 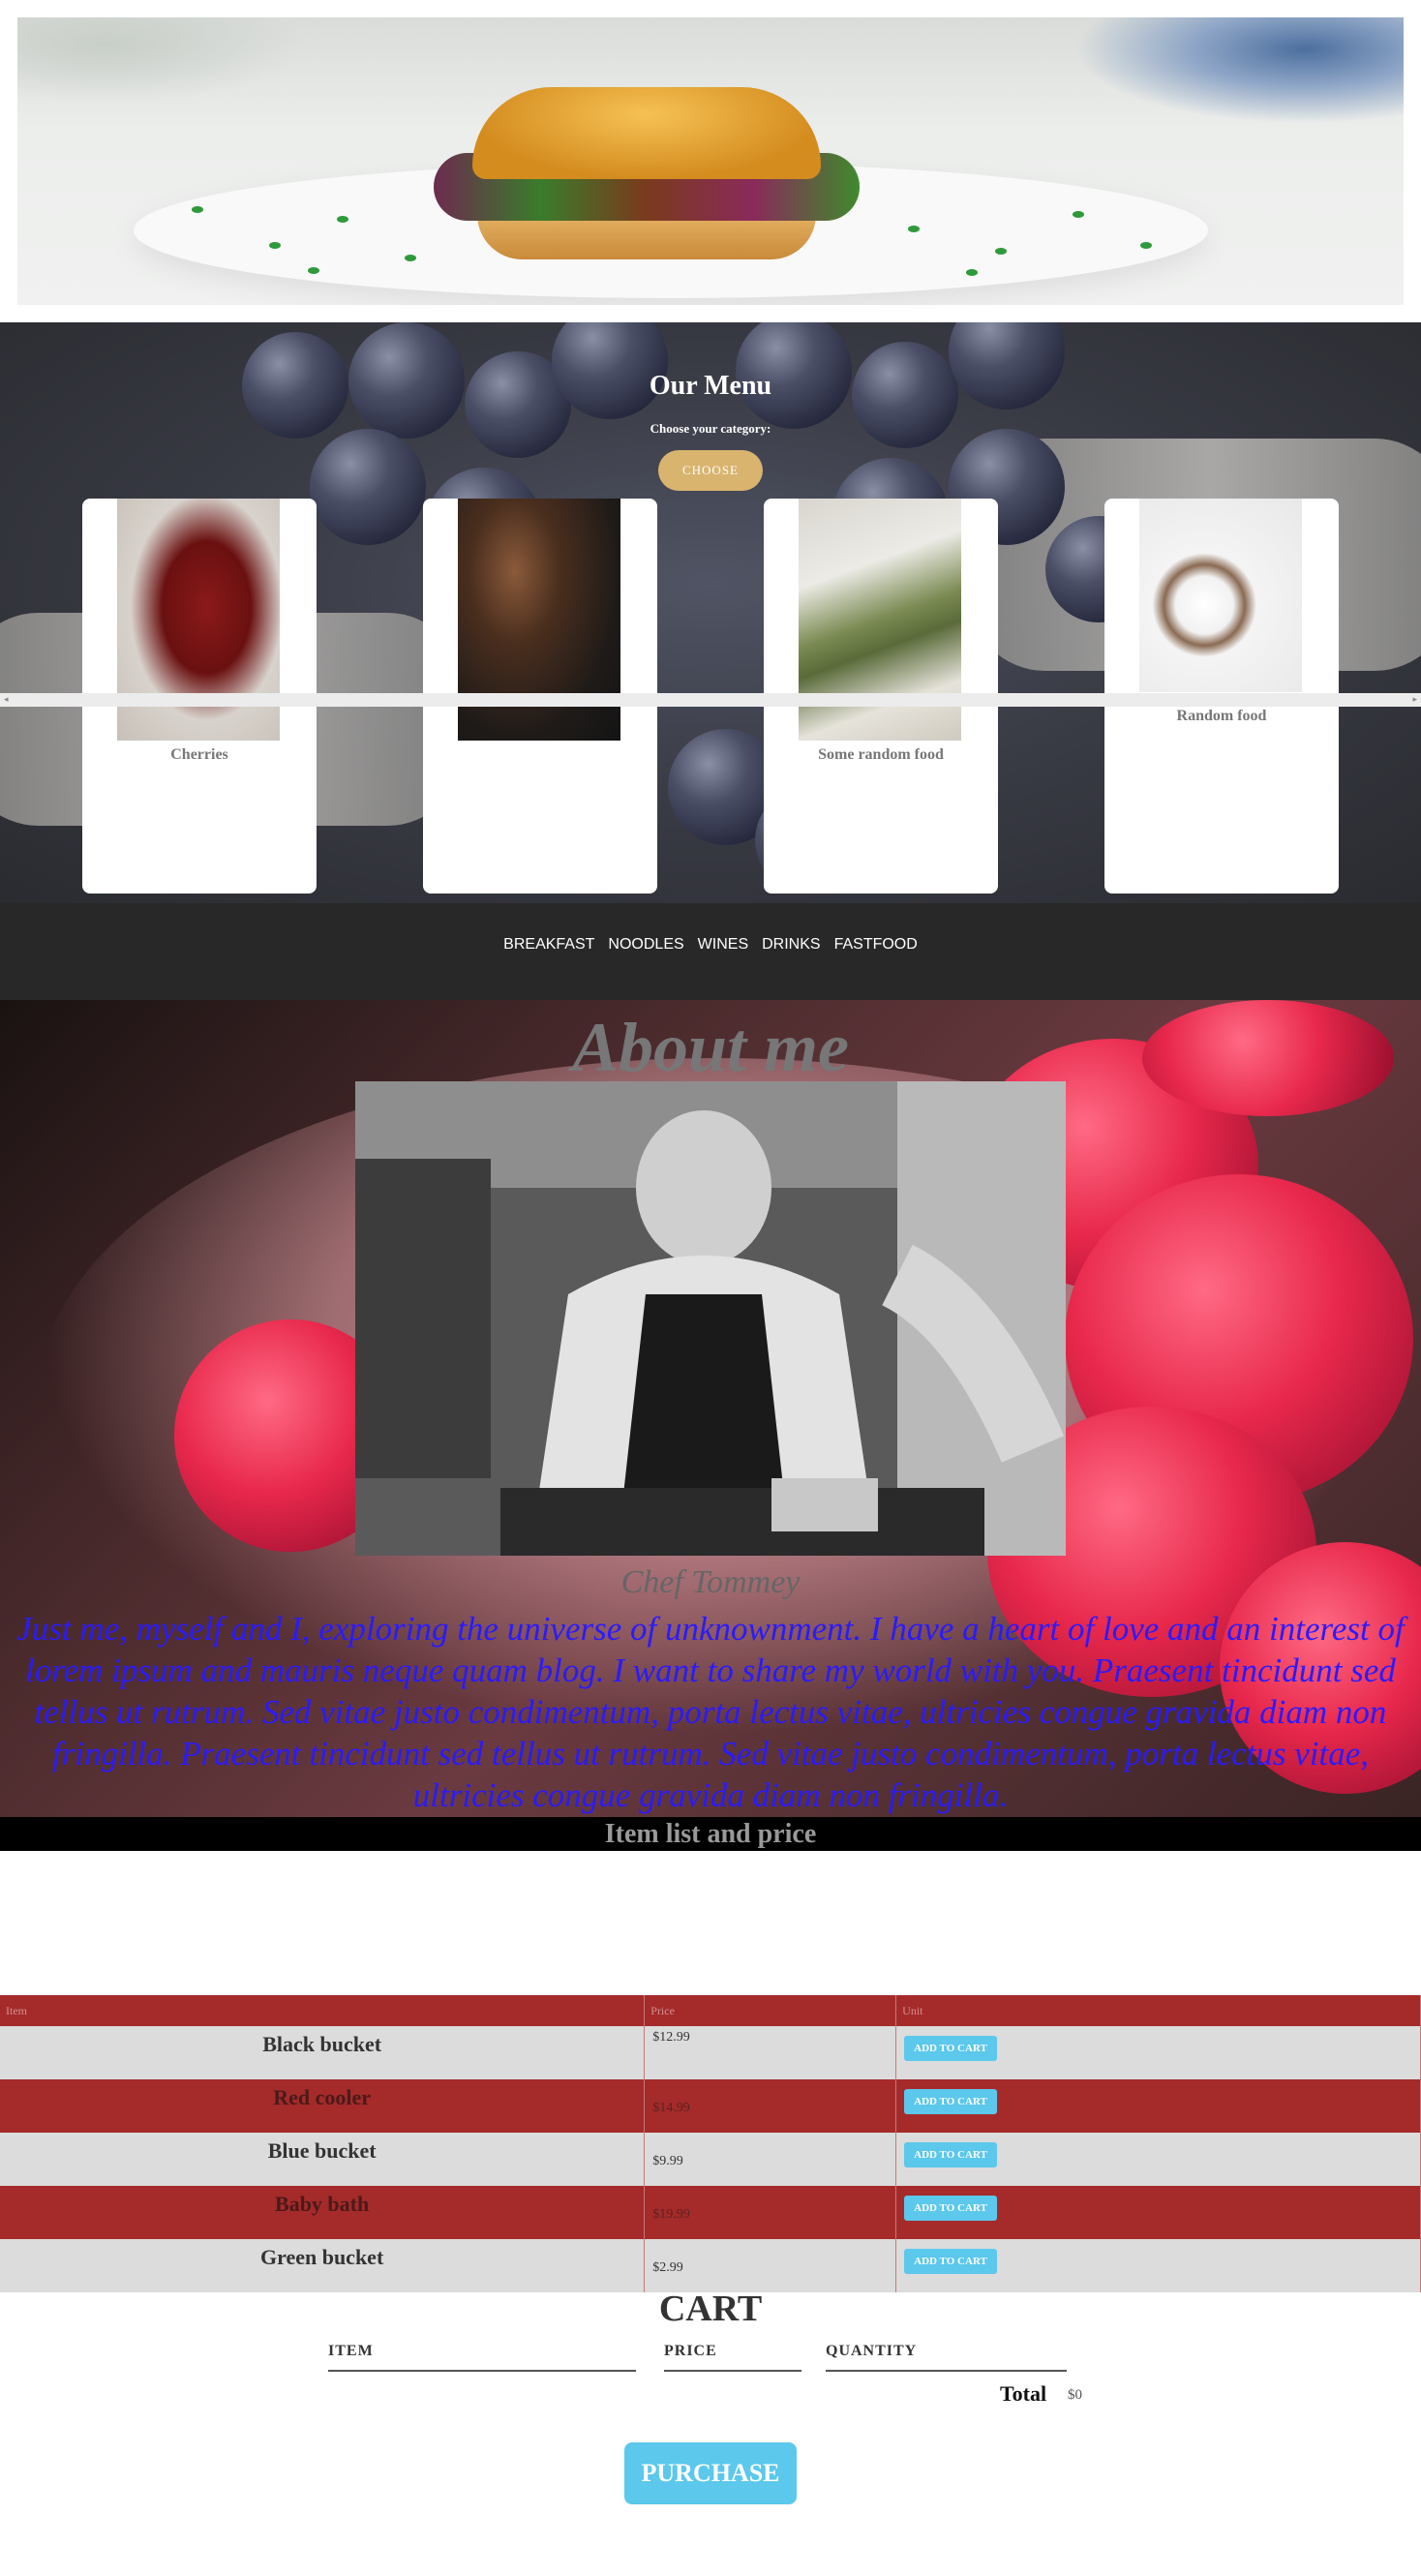 I want to click on about-title: About me, so click(x=710, y=1047).